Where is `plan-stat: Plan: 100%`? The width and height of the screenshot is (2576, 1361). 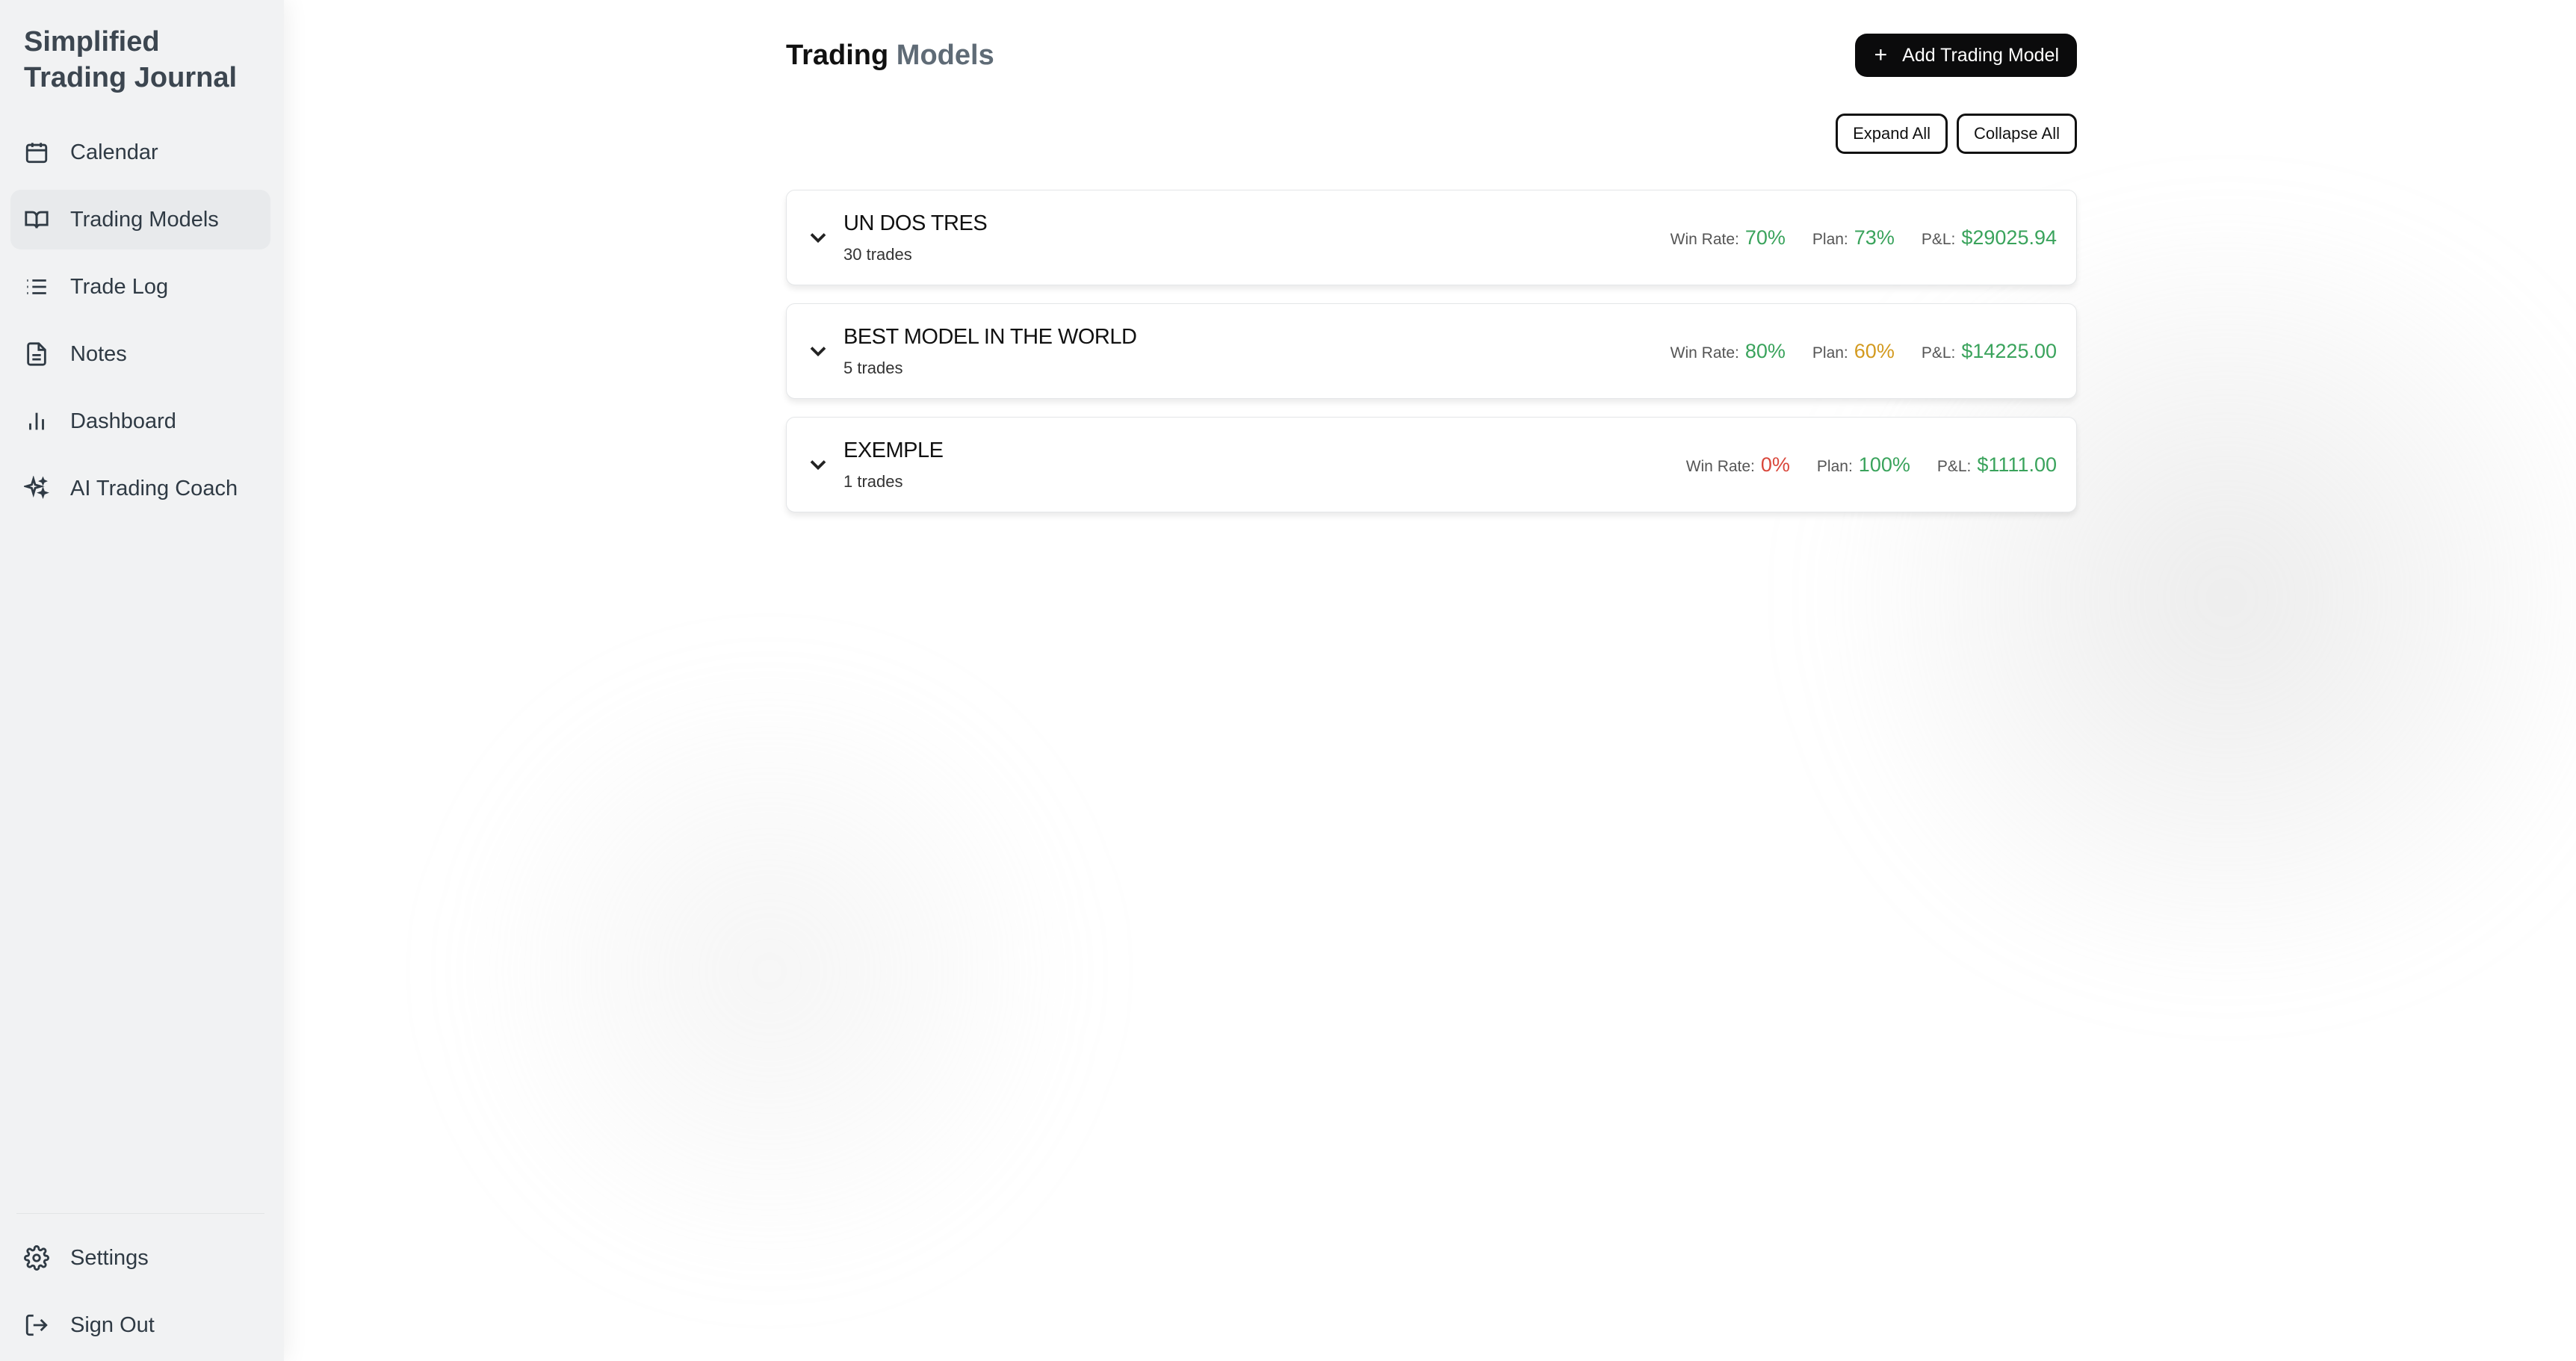
plan-stat: Plan: 100% is located at coordinates (1863, 465).